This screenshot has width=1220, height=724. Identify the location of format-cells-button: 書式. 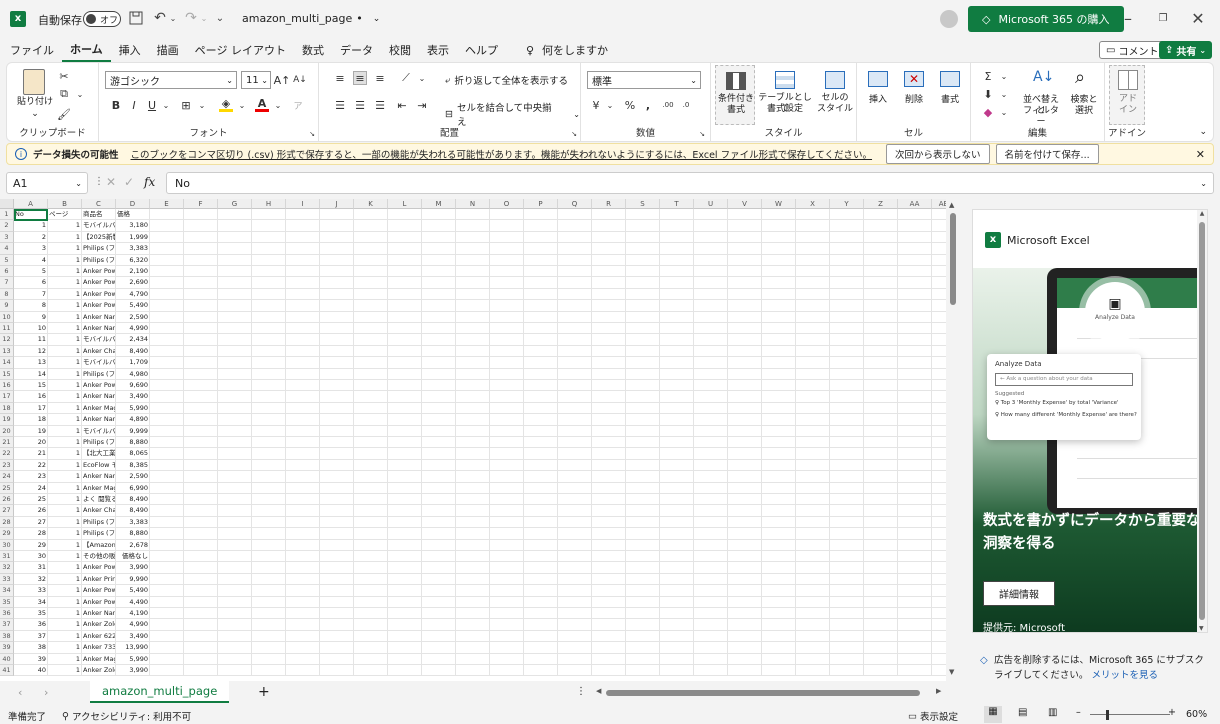
(950, 95).